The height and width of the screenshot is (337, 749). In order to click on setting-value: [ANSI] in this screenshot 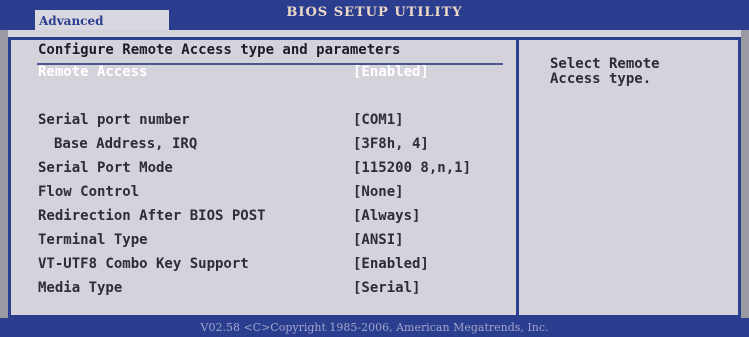, I will do `click(378, 240)`.